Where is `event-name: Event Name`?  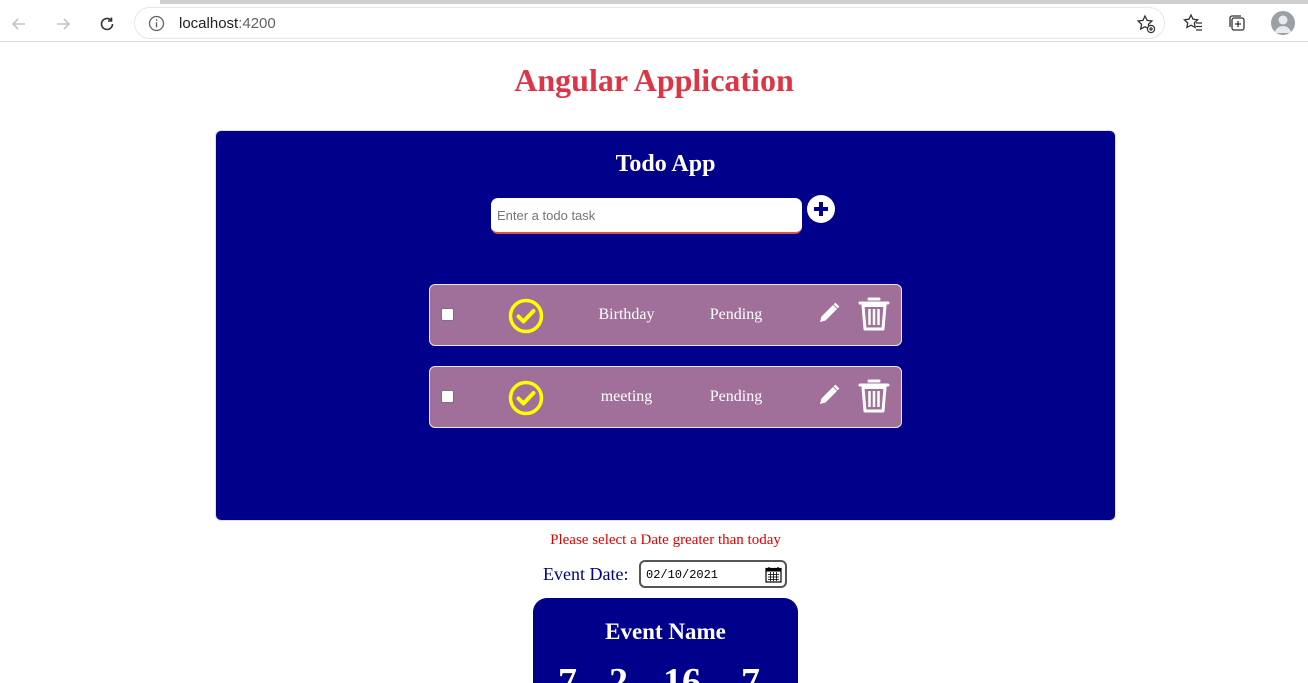
event-name: Event Name is located at coordinates (665, 631).